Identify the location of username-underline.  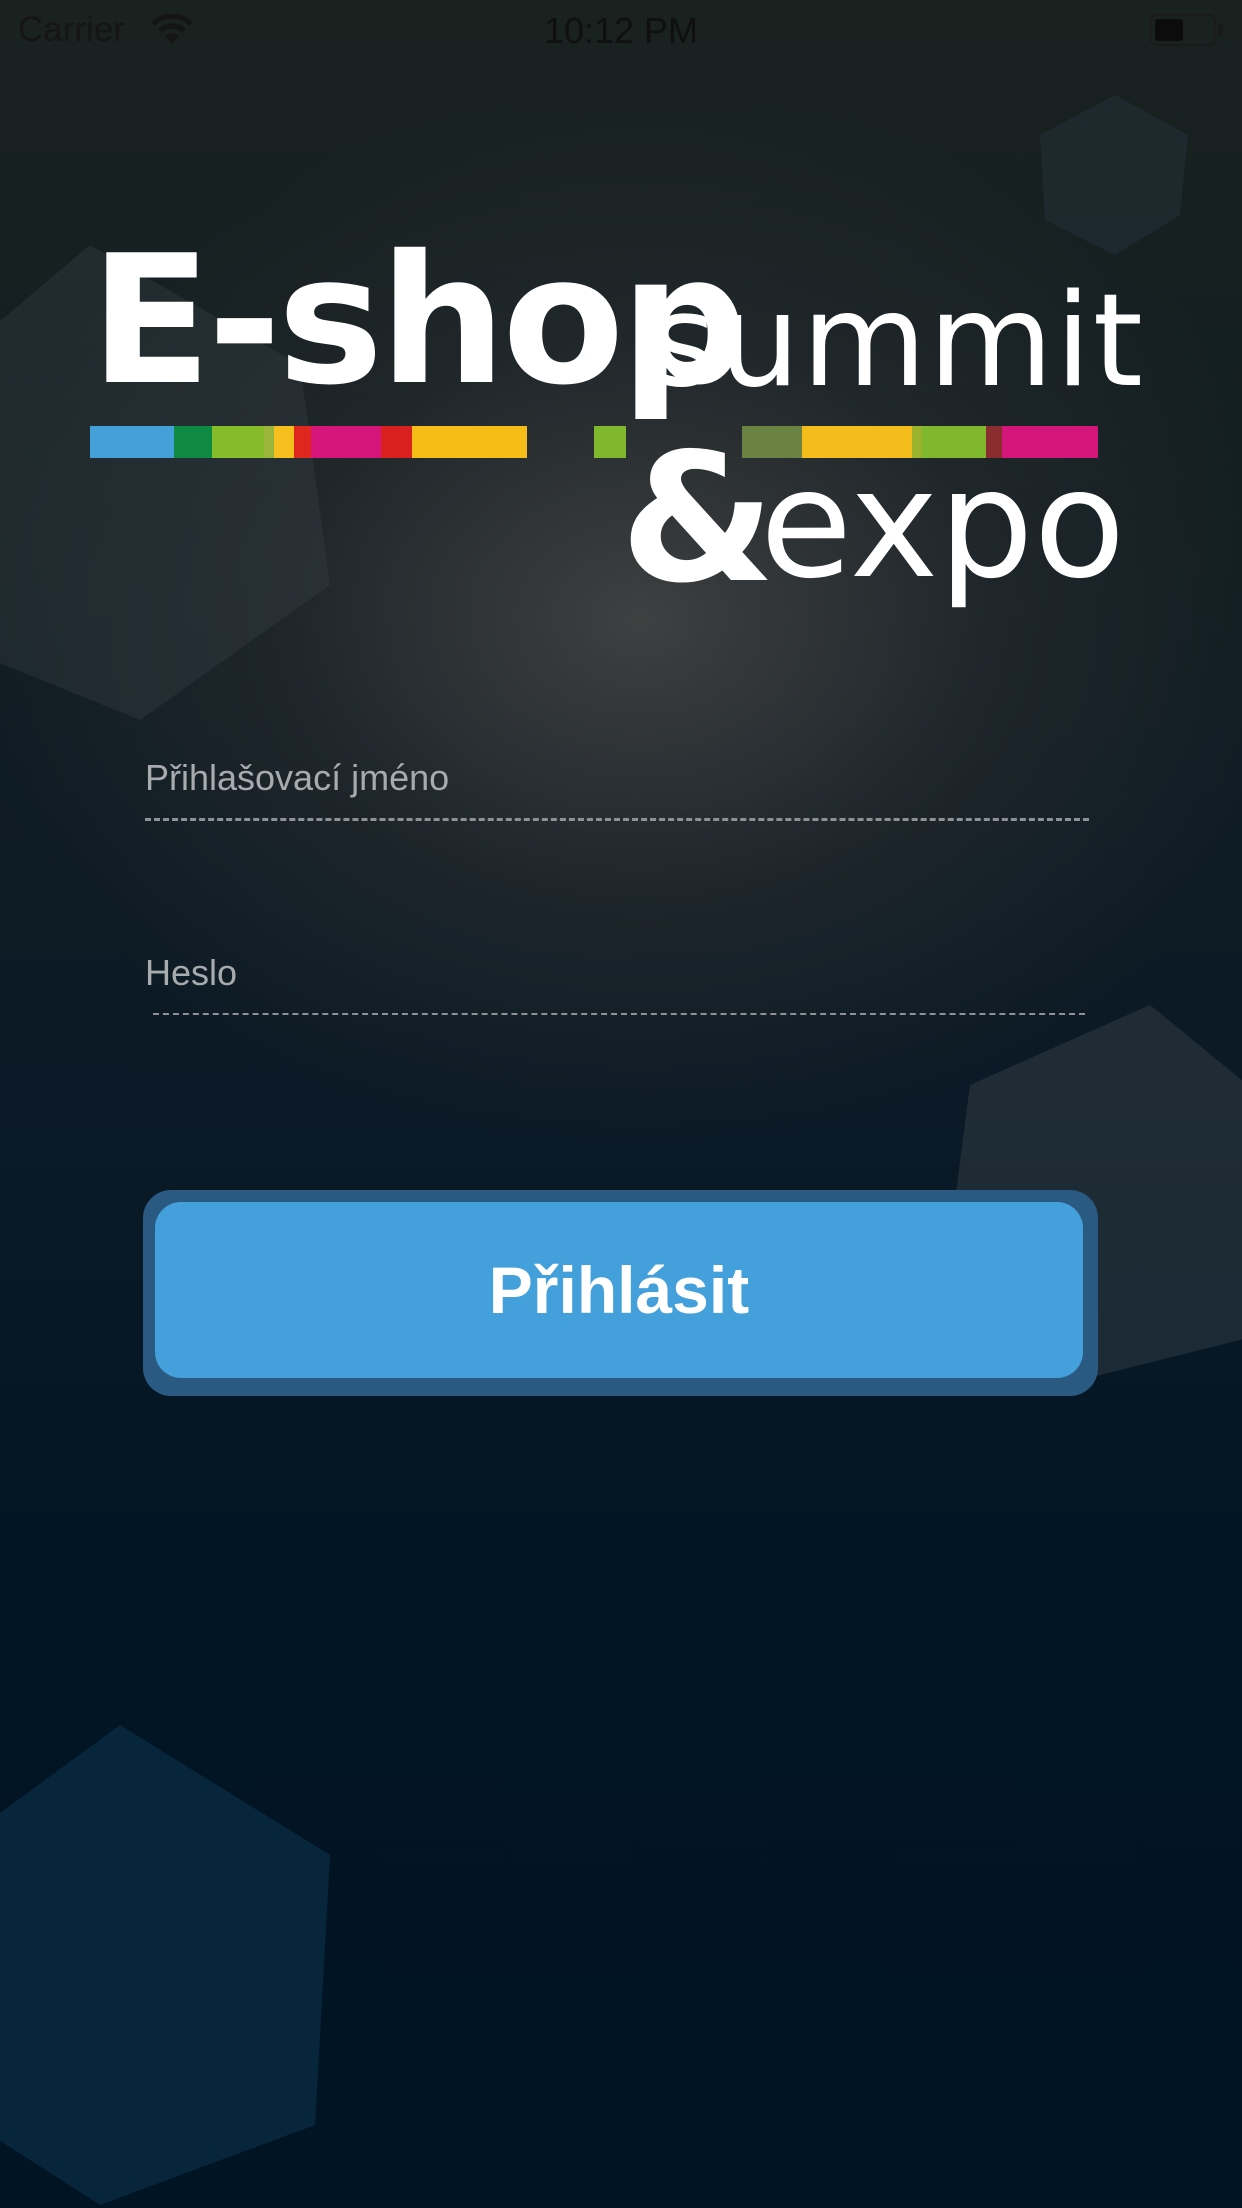
(617, 819).